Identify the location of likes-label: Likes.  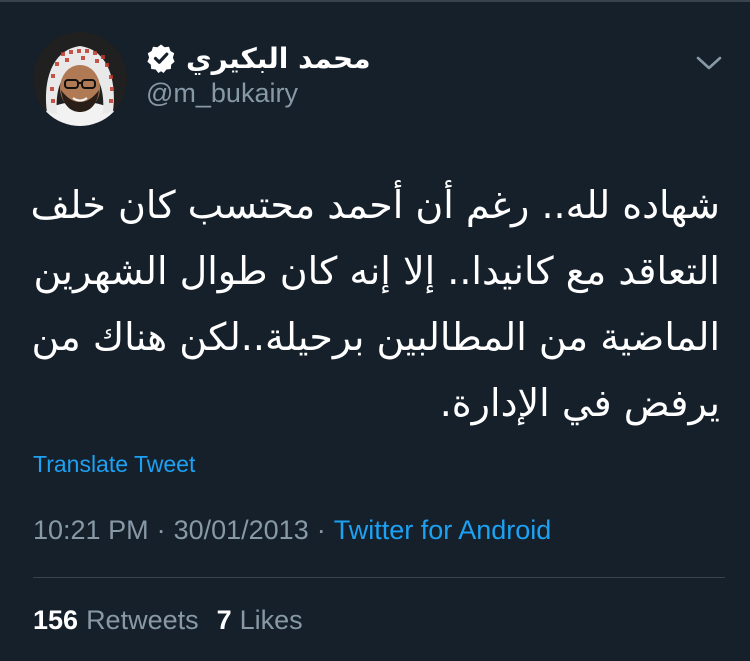
(271, 620).